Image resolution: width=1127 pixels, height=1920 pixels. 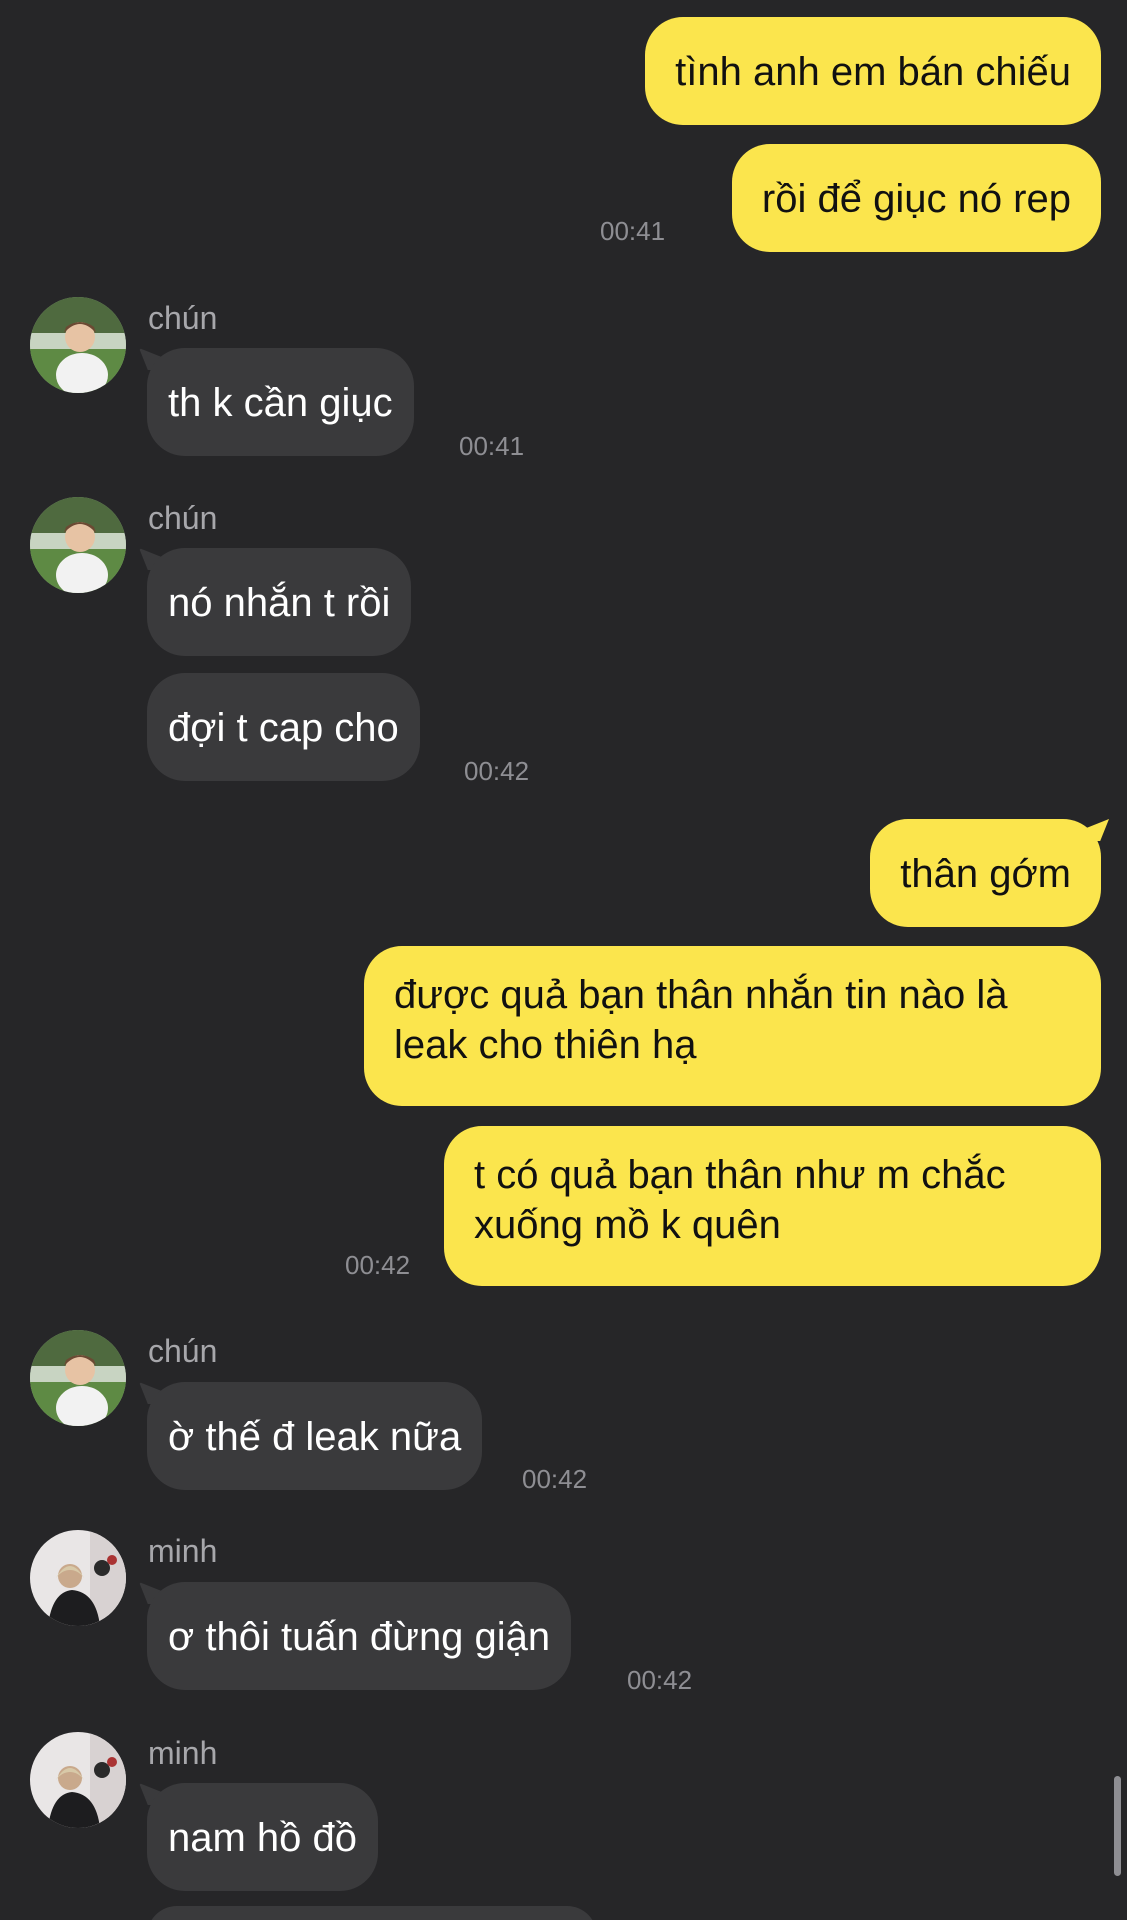 What do you see at coordinates (263, 1837) in the screenshot?
I see `incoming-message: nam hồ đồ` at bounding box center [263, 1837].